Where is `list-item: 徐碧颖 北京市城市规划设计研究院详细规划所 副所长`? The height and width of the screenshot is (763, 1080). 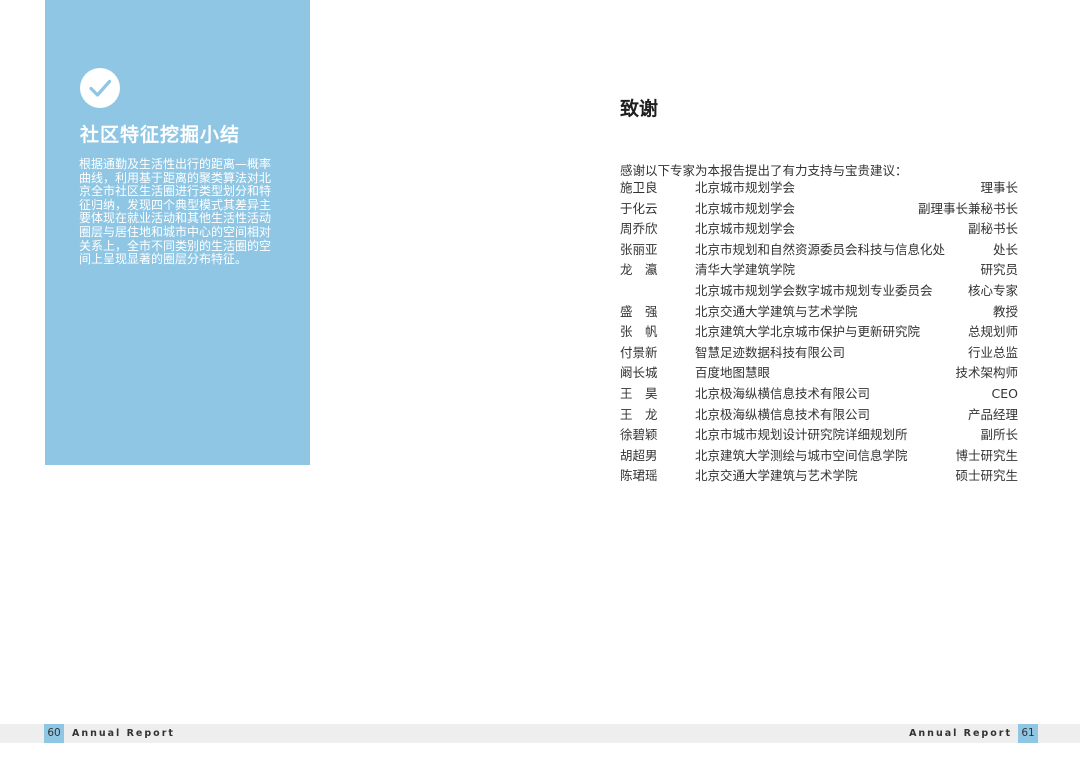
list-item: 徐碧颖 北京市城市规划设计研究院详细规划所 副所长 is located at coordinates (819, 435).